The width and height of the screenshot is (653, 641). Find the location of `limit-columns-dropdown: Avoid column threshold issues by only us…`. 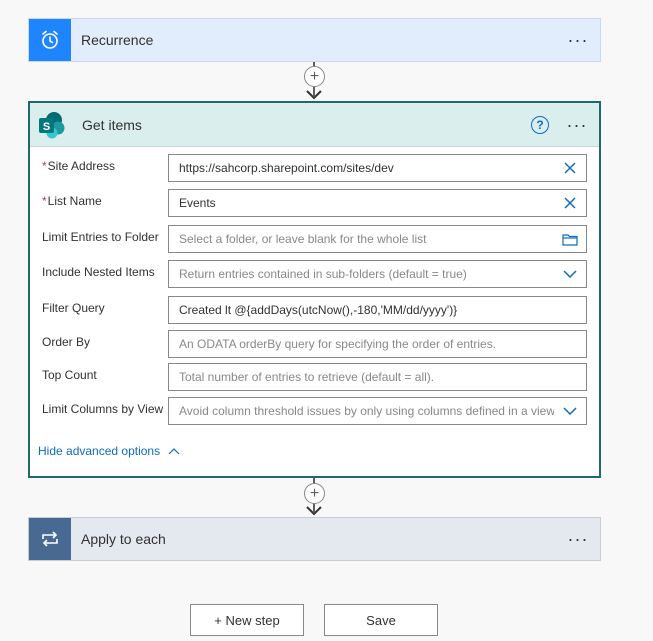

limit-columns-dropdown: Avoid column threshold issues by only us… is located at coordinates (377, 411).